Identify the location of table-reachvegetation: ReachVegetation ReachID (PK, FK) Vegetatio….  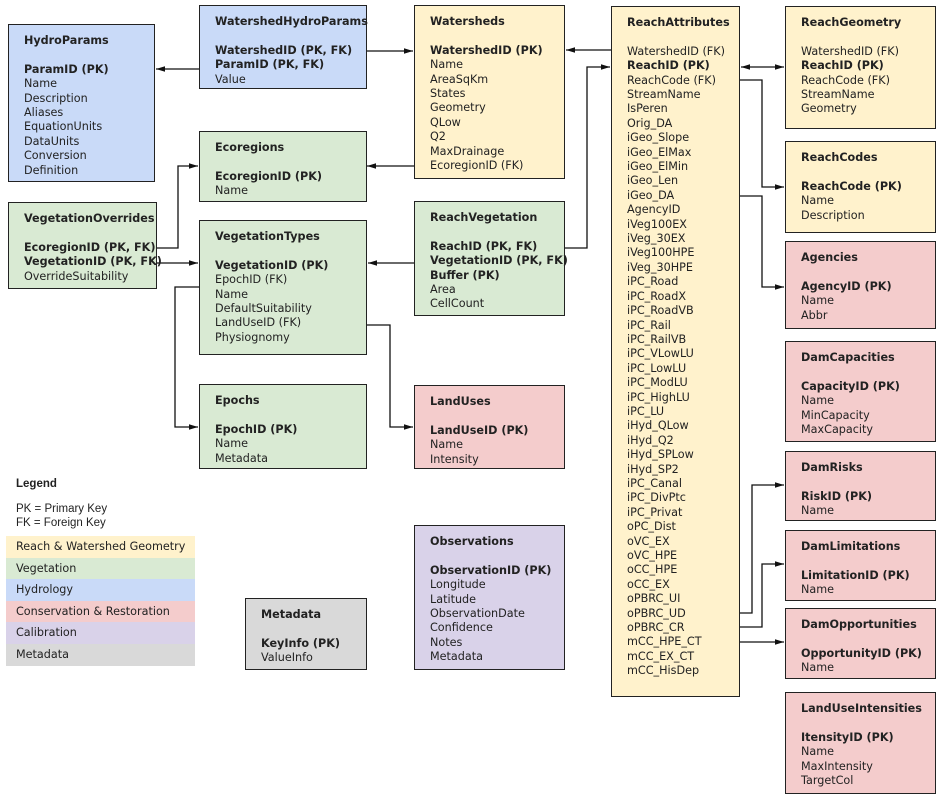
(491, 258).